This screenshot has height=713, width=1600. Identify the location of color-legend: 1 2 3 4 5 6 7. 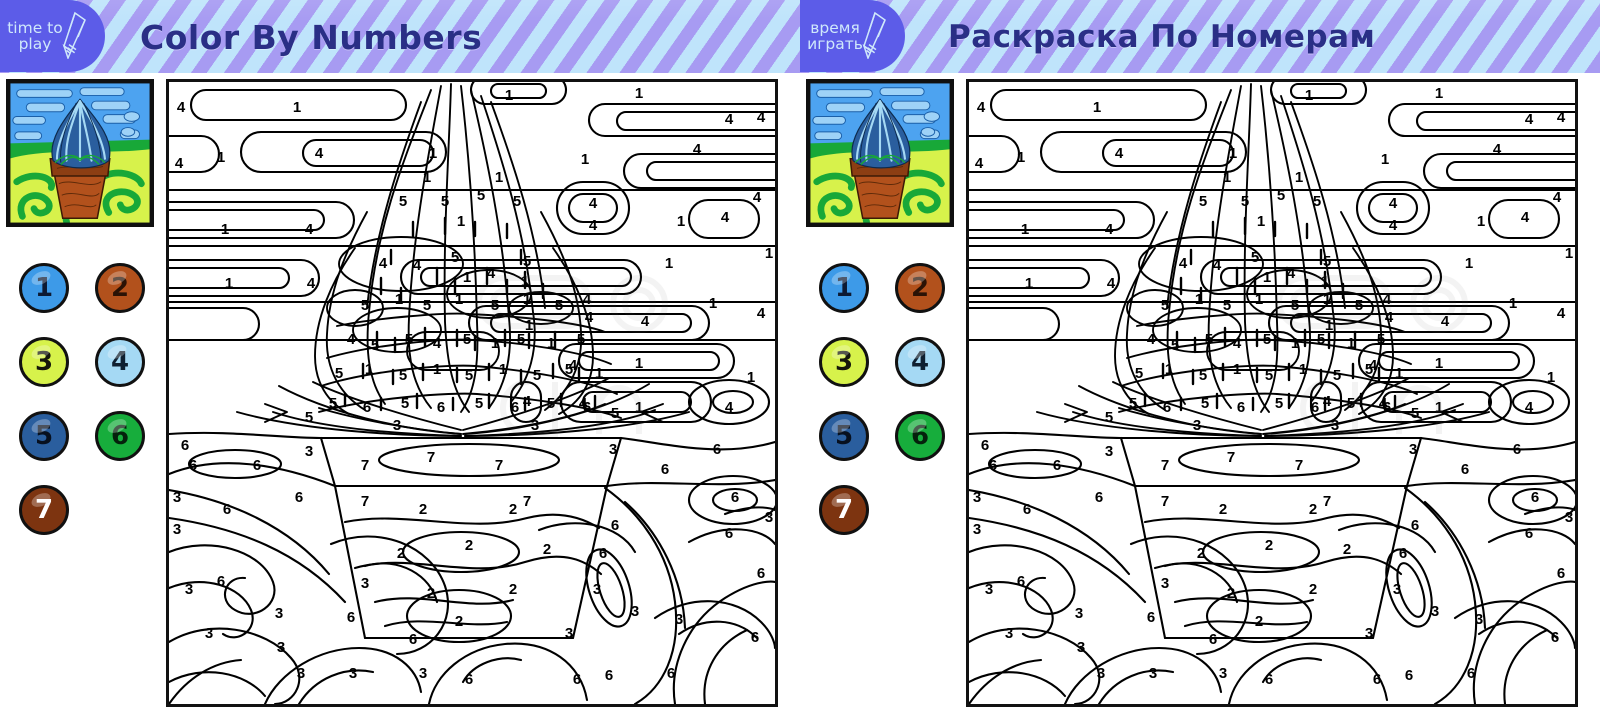
(82, 399).